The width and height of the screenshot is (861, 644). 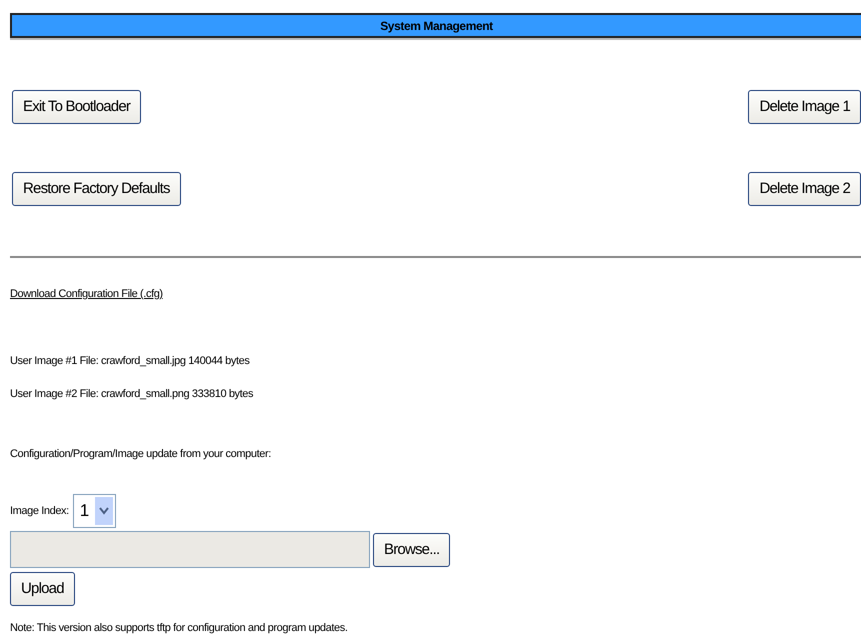 What do you see at coordinates (130, 361) in the screenshot?
I see `image-file-info: User Image #1 File: crawford_small.jpg 140044 bytes` at bounding box center [130, 361].